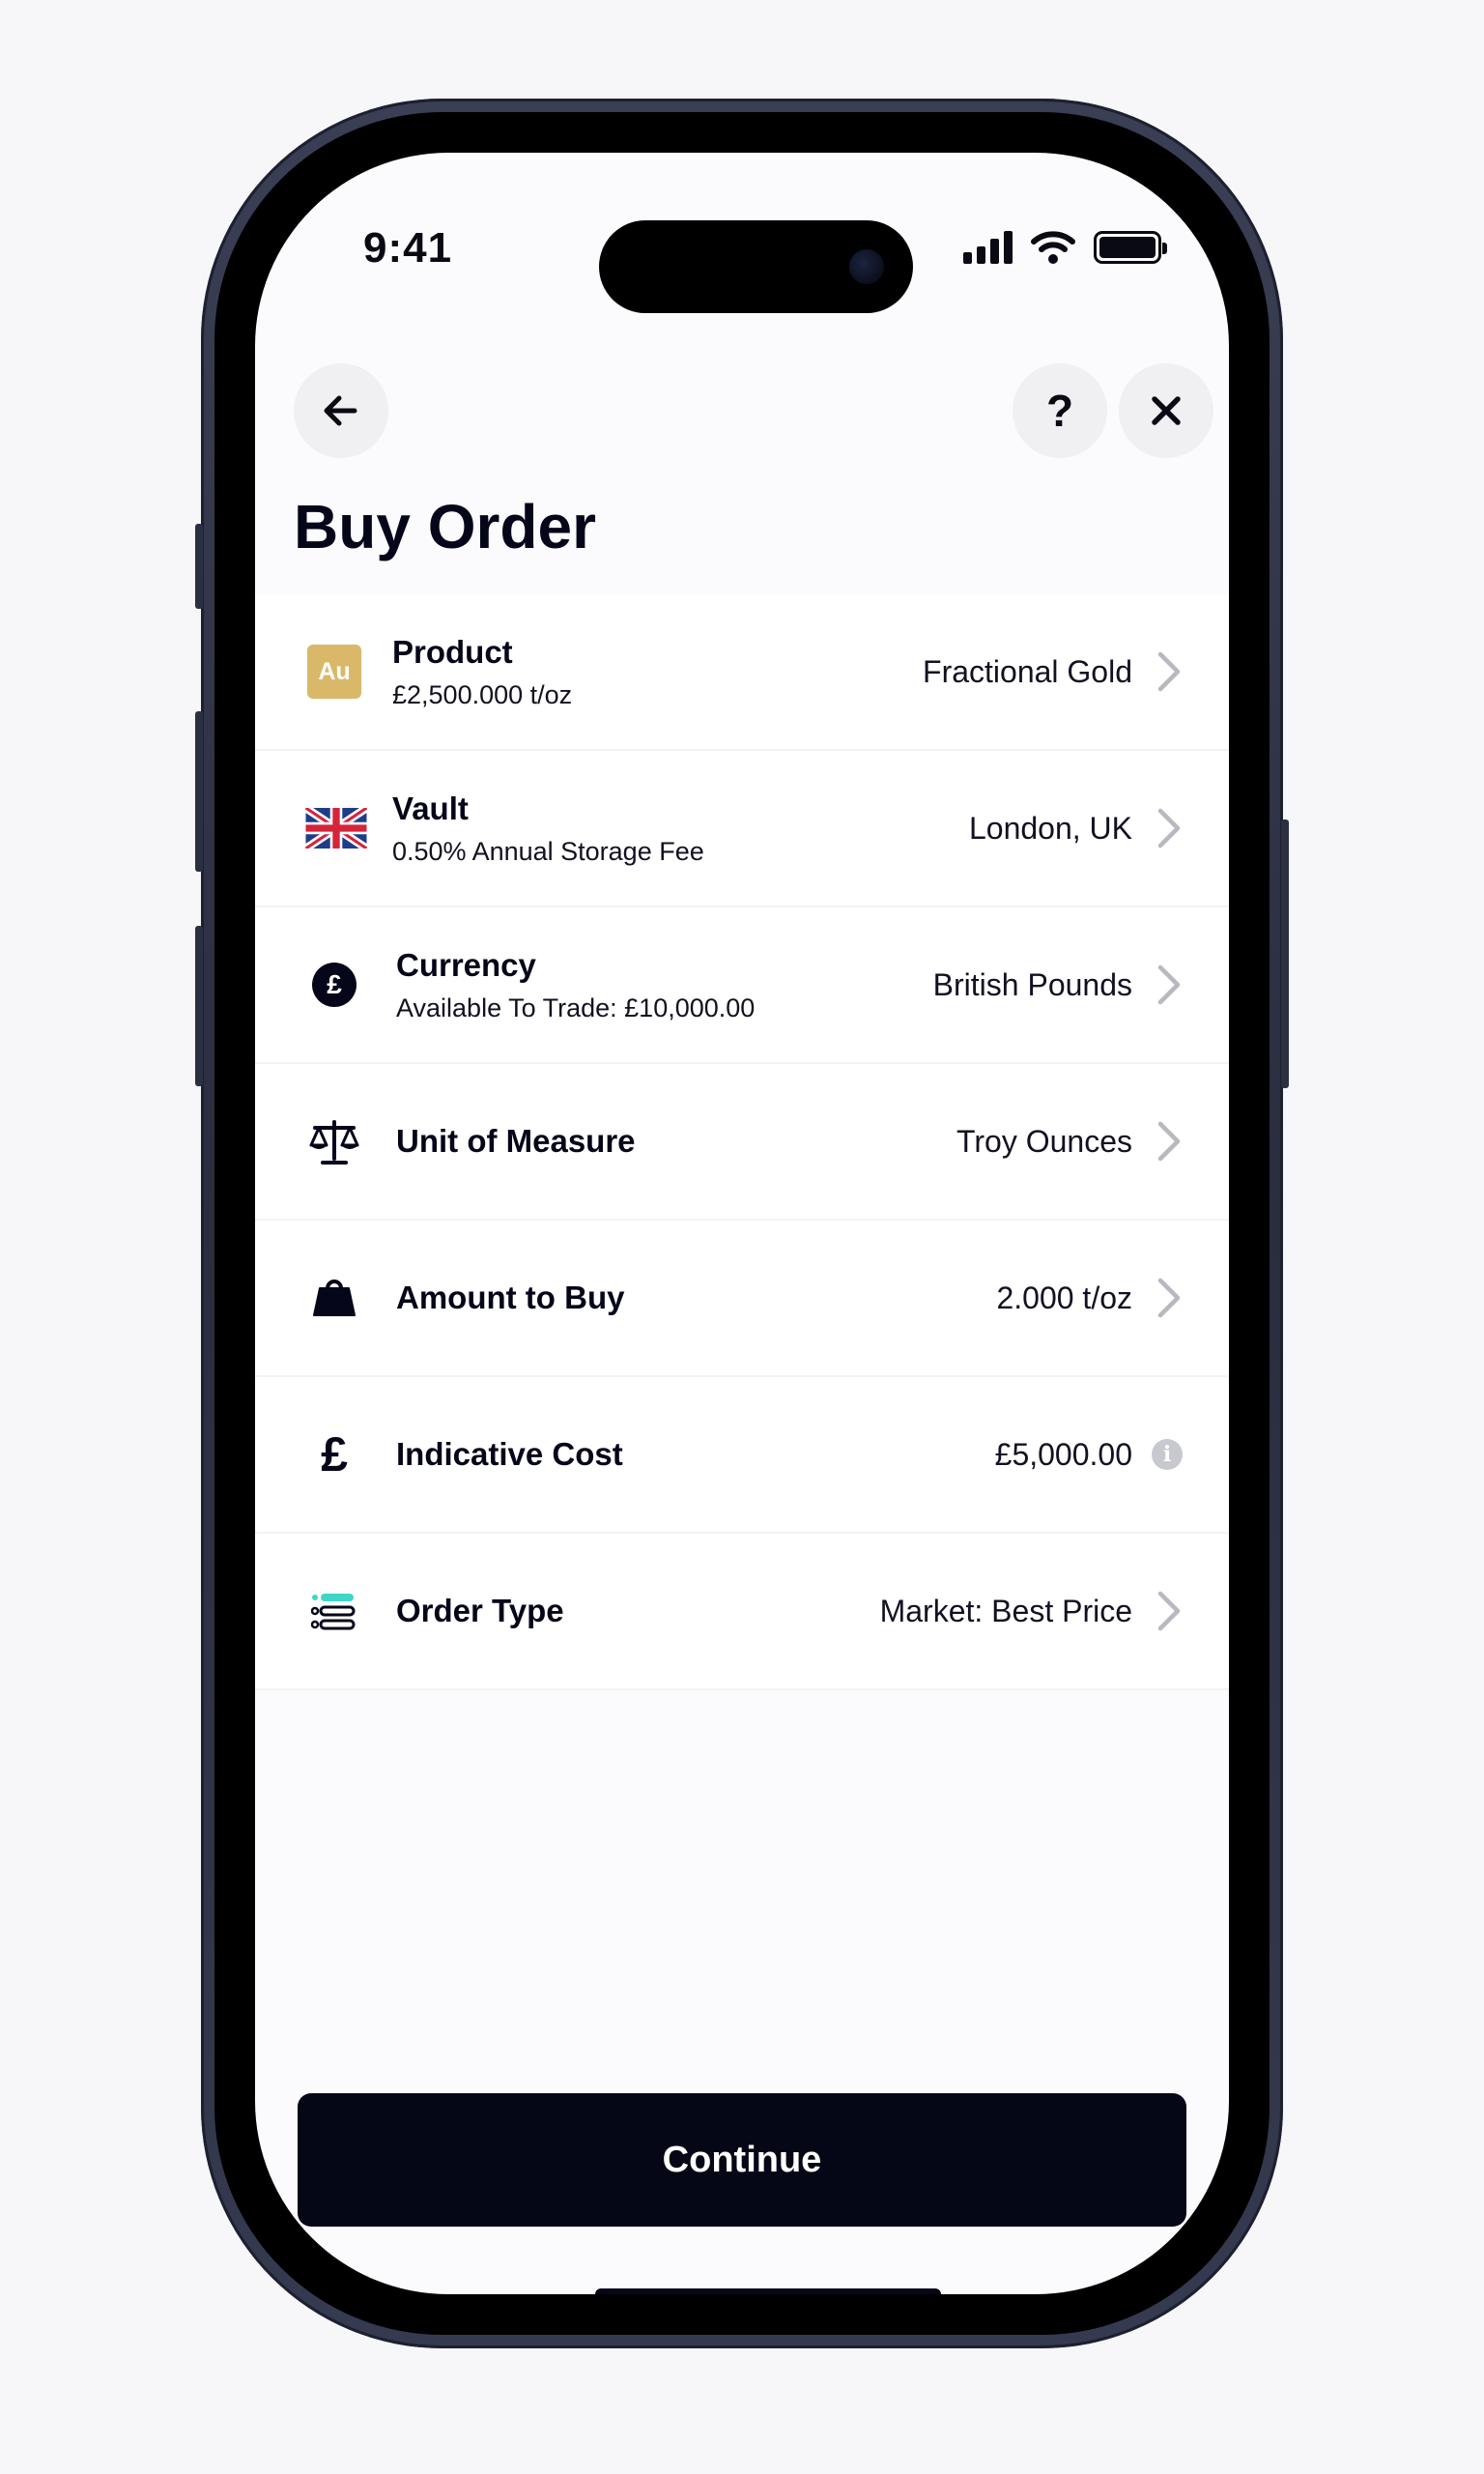  Describe the element at coordinates (742, 1612) in the screenshot. I see `row-order-type: Order Type Market: Best Price` at that location.